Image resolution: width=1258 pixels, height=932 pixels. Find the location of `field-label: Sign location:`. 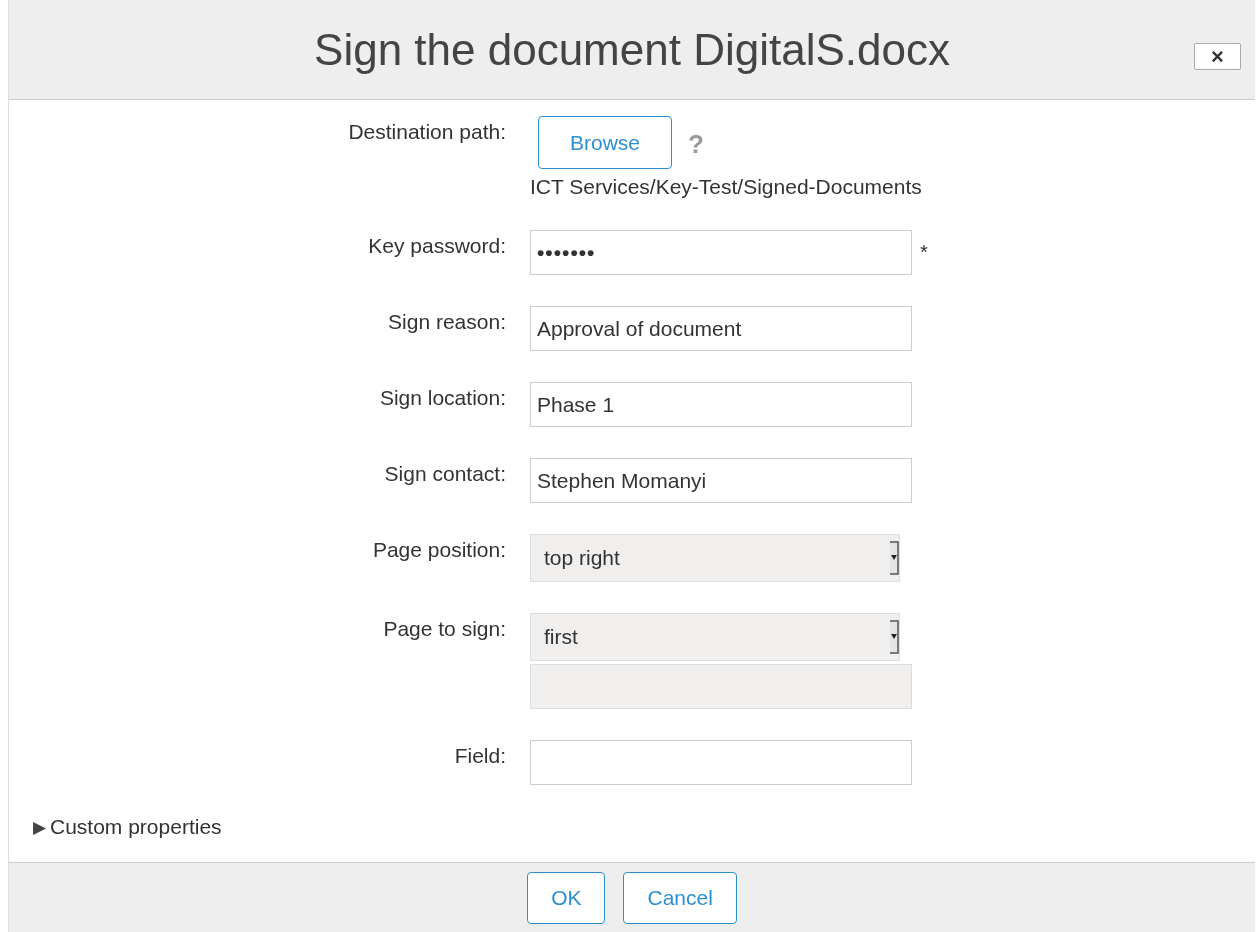

field-label: Sign location: is located at coordinates (442, 397).